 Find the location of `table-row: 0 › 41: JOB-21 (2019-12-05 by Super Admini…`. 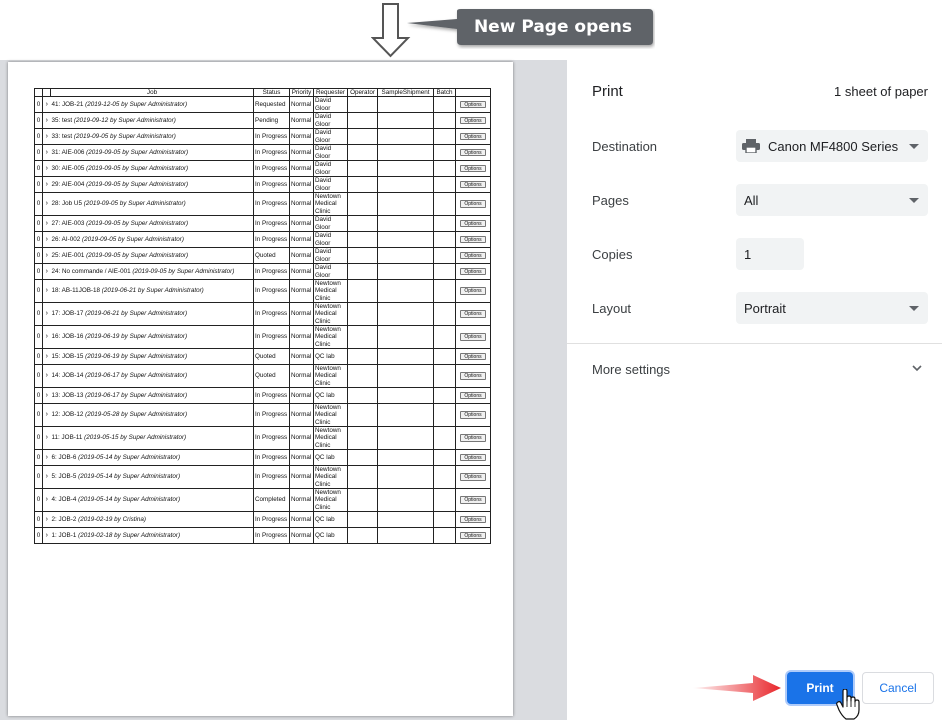

table-row: 0 › 41: JOB-21 (2019-12-05 by Super Admini… is located at coordinates (262, 104).